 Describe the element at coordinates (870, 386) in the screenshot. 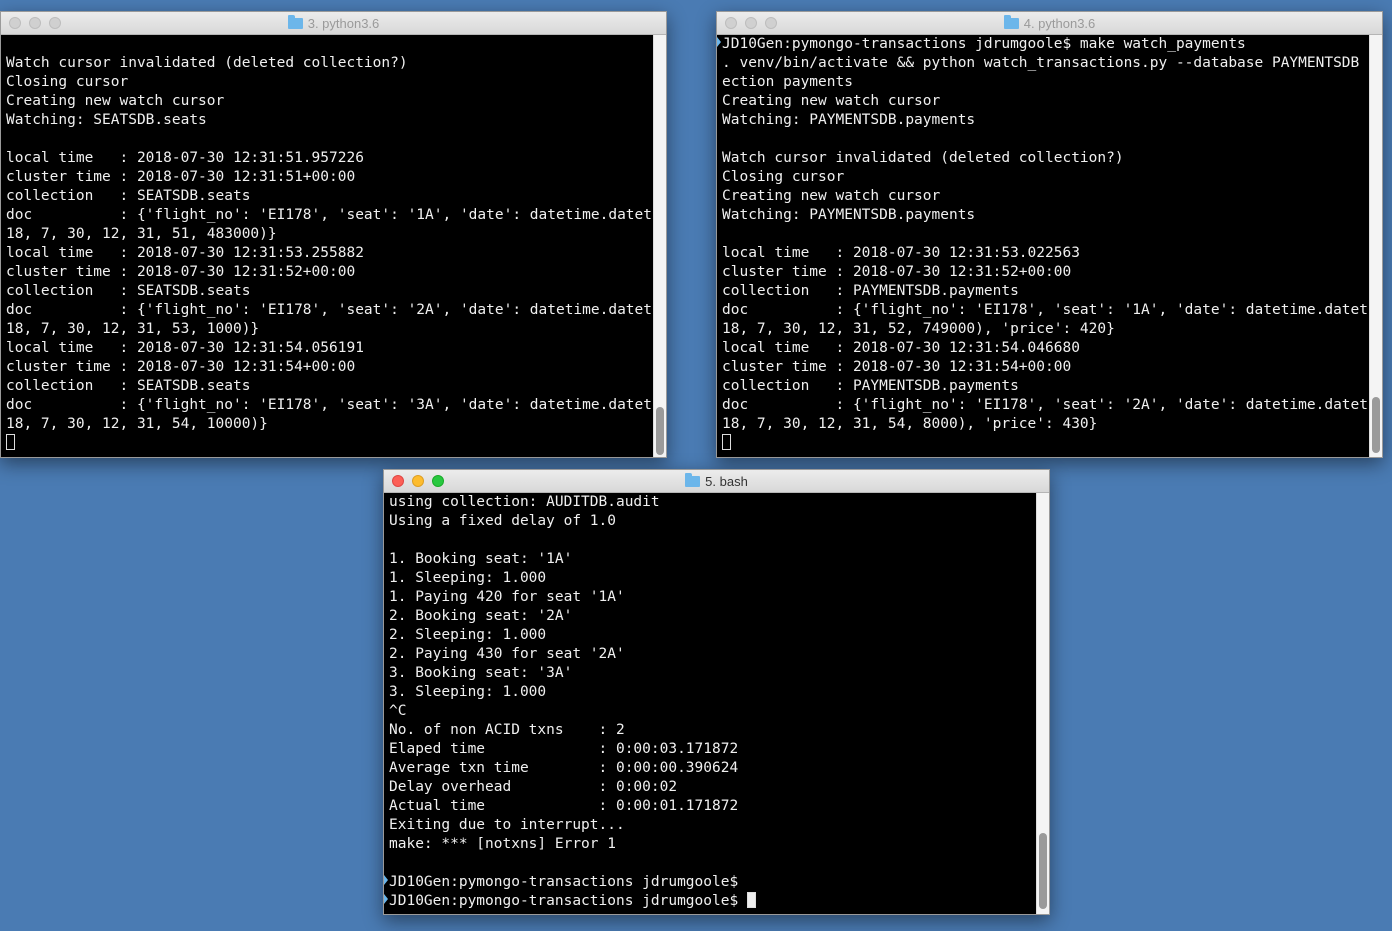

I see `line-text: collection : PAYMENTSDB.payments` at that location.